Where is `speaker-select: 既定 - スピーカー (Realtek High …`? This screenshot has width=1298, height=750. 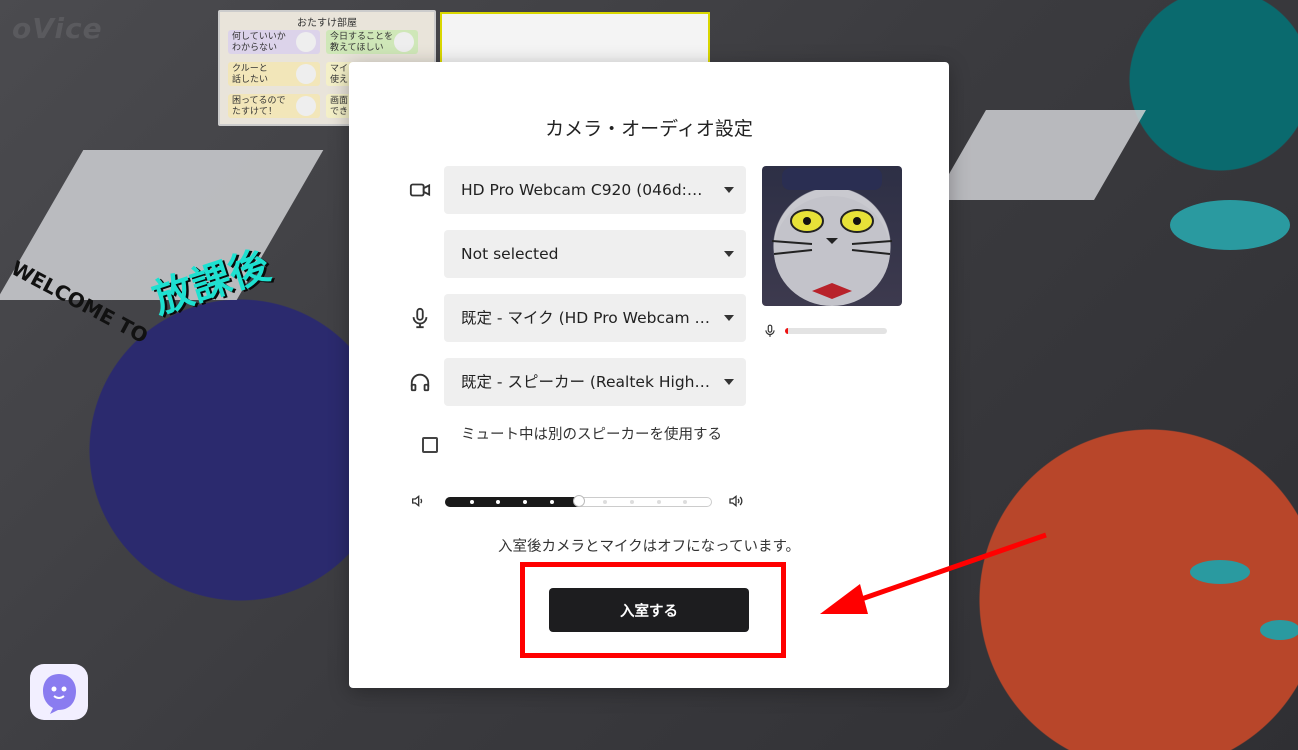 speaker-select: 既定 - スピーカー (Realtek High … is located at coordinates (595, 382).